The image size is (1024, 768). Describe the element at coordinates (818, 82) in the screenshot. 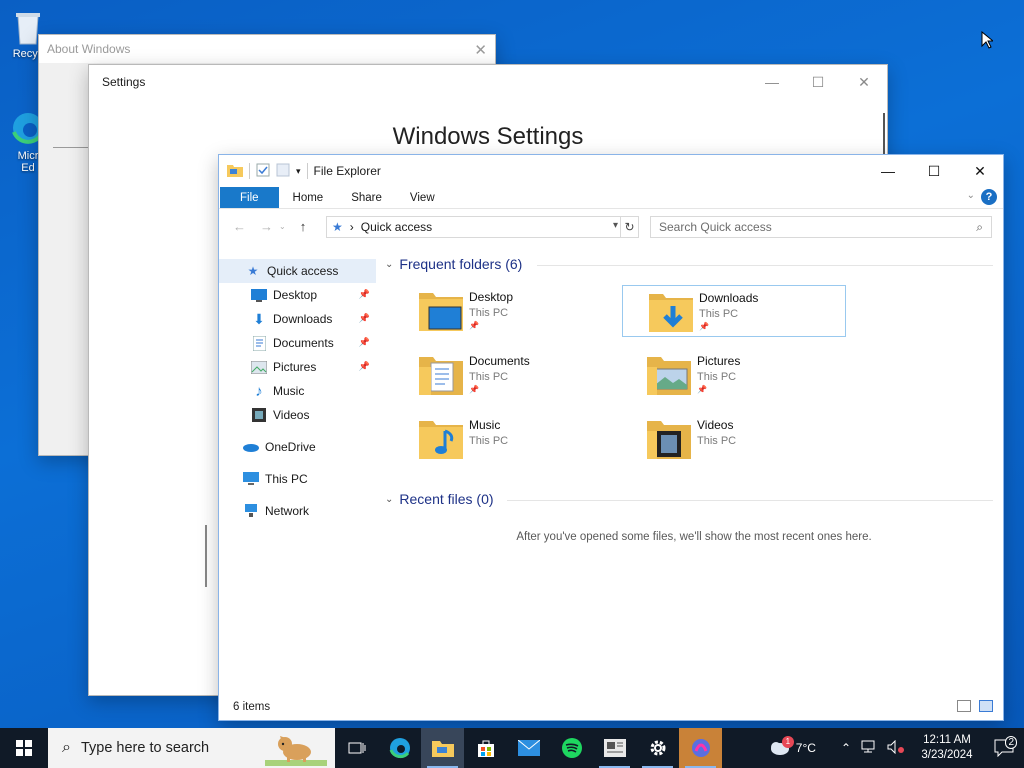

I see `settings-maximize-button: ☐` at that location.